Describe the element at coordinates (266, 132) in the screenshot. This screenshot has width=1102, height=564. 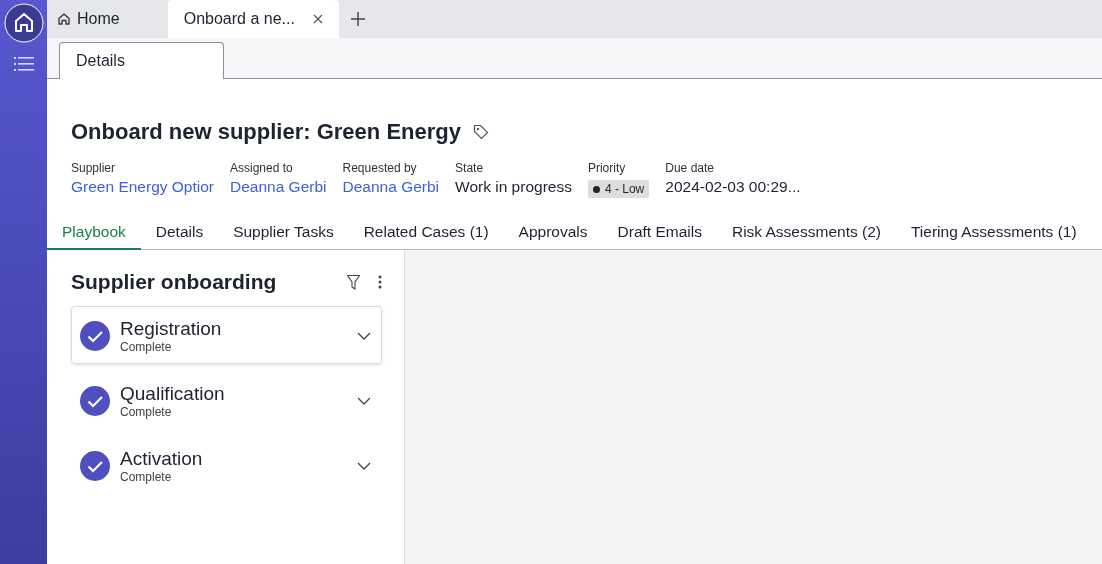
I see `record-title: Onboard new supplier: Green Energy` at that location.